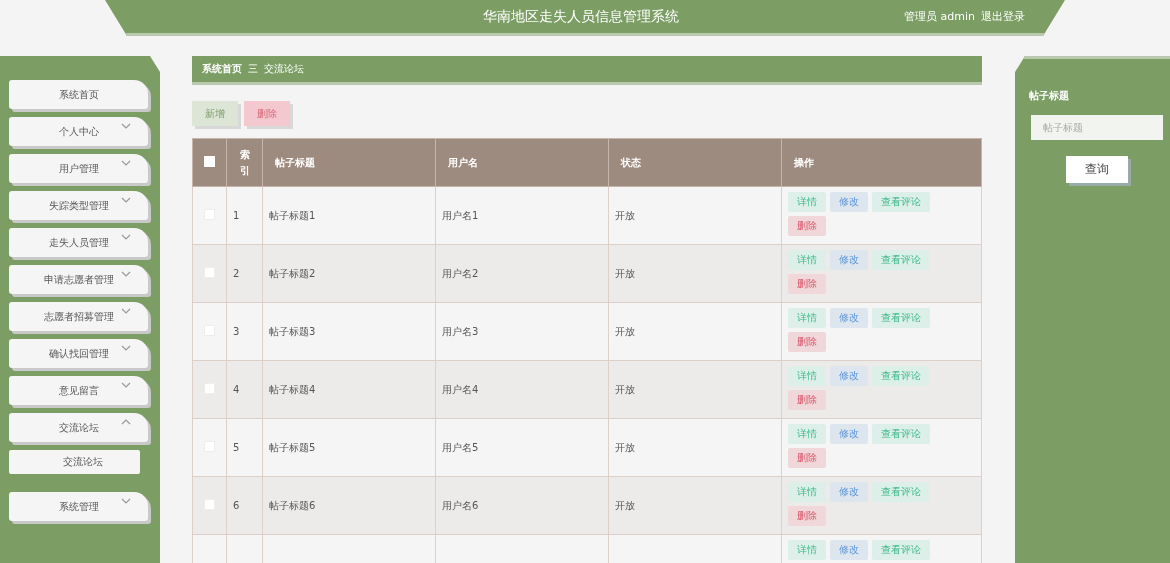 The image size is (1170, 563). I want to click on menu-item: 申请志愿者管理, so click(78, 279).